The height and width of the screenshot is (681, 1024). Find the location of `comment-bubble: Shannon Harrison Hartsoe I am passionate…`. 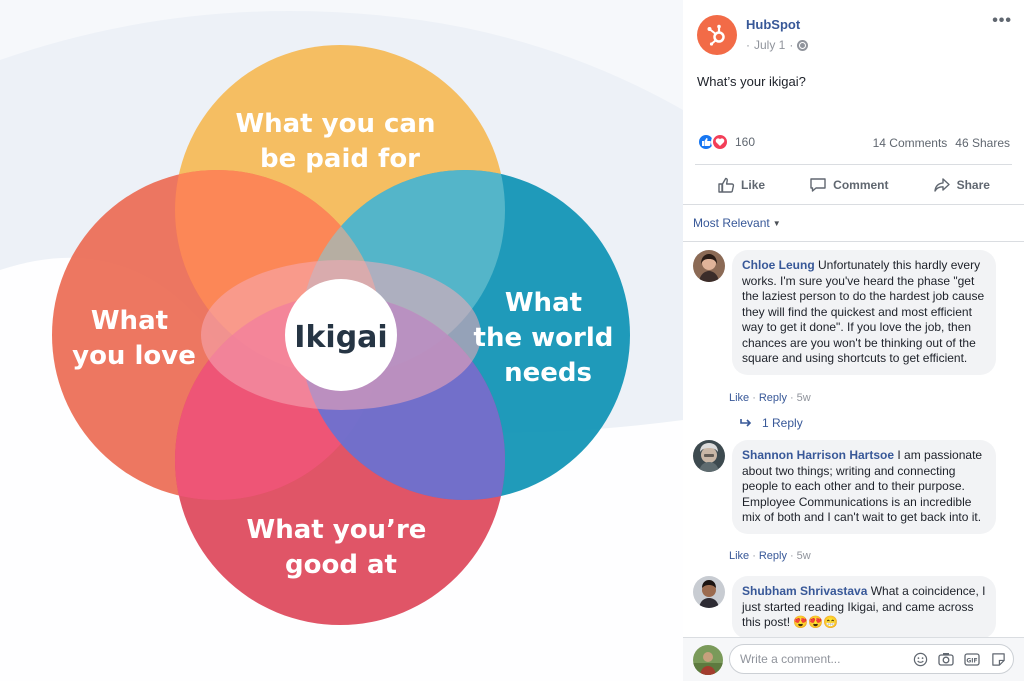

comment-bubble: Shannon Harrison Hartsoe I am passionate… is located at coordinates (864, 487).